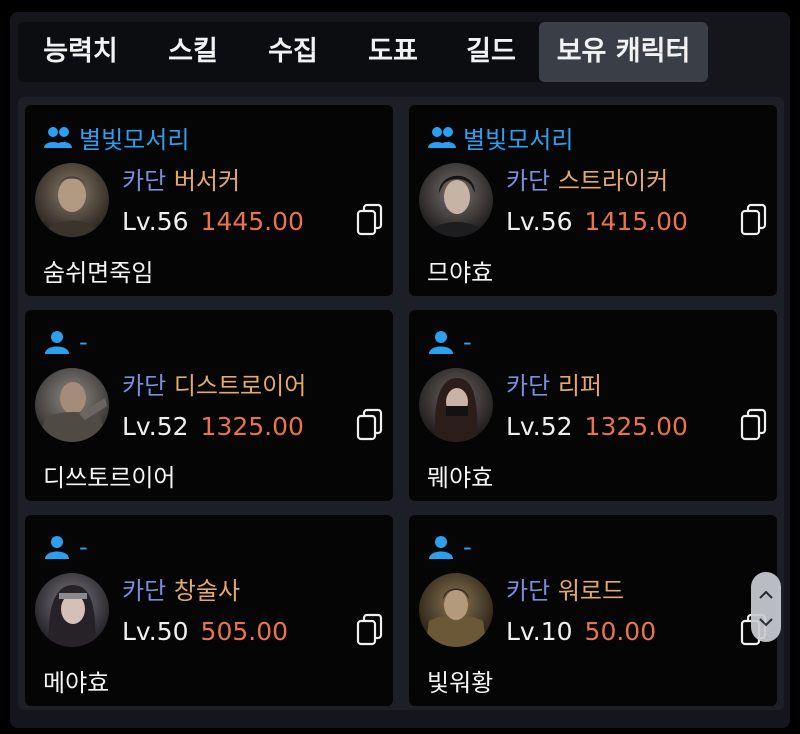 The height and width of the screenshot is (734, 800). Describe the element at coordinates (766, 621) in the screenshot. I see `chevron-down-icon` at that location.